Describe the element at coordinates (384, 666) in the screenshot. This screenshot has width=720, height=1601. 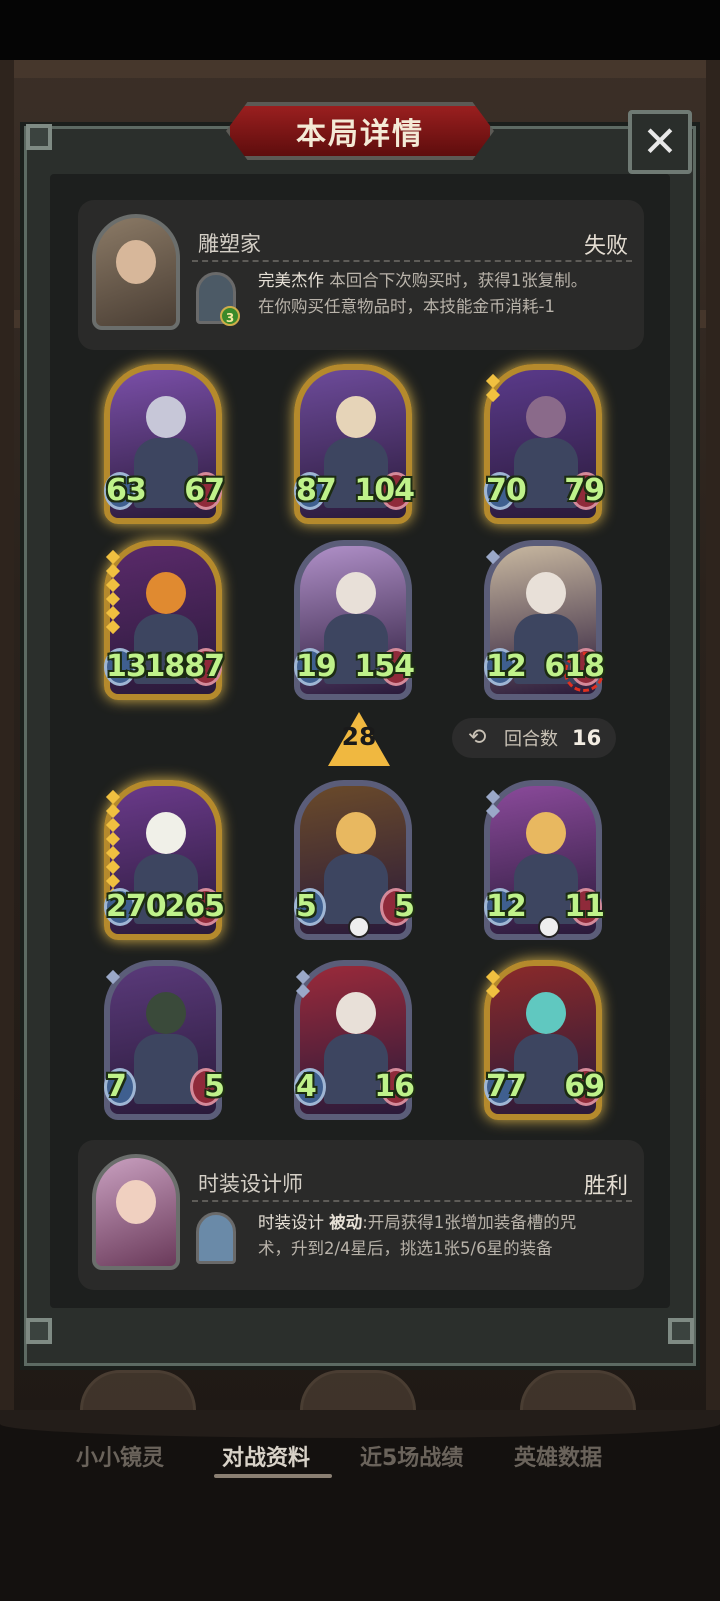
I see `minion-health: 154` at that location.